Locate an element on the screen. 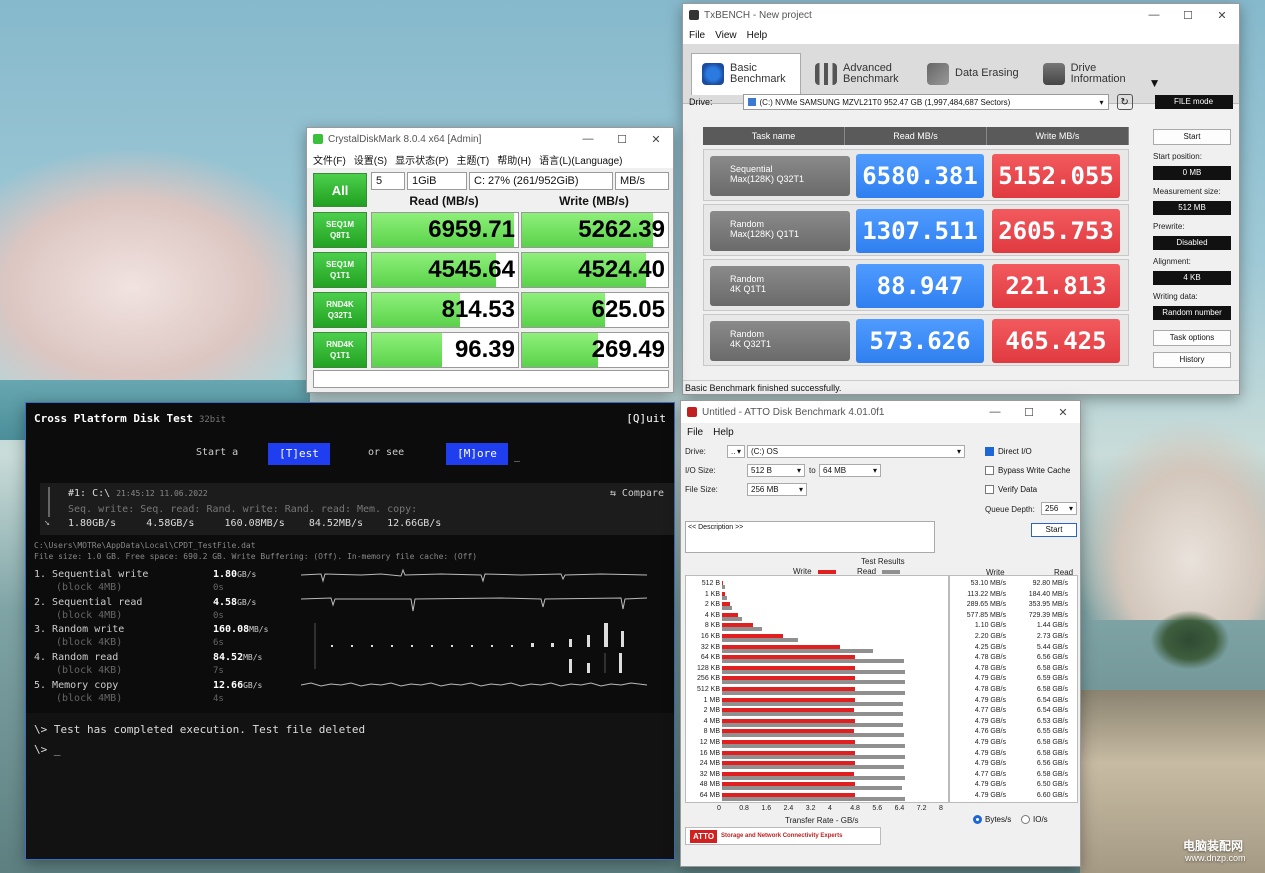  test-seq1m-q1t1-button: SEQ1M Q1T1 is located at coordinates (340, 270).